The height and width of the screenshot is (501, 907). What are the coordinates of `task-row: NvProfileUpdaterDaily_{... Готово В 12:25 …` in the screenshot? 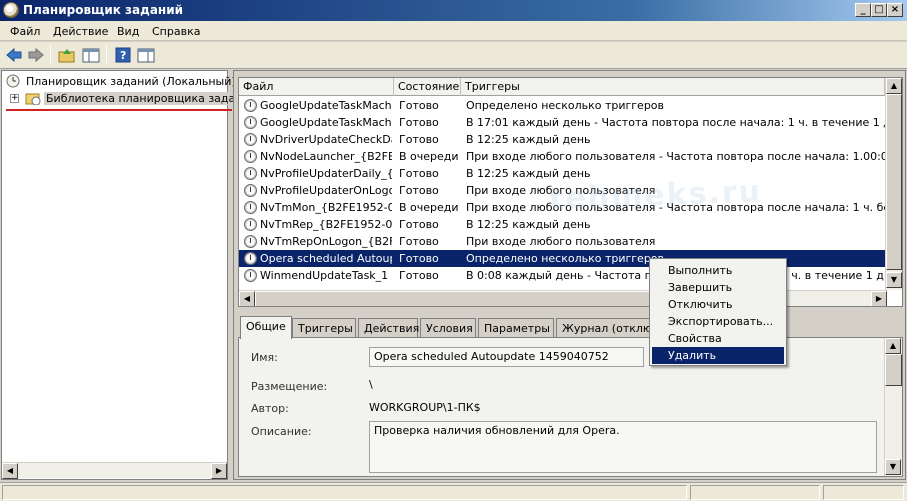 It's located at (562, 173).